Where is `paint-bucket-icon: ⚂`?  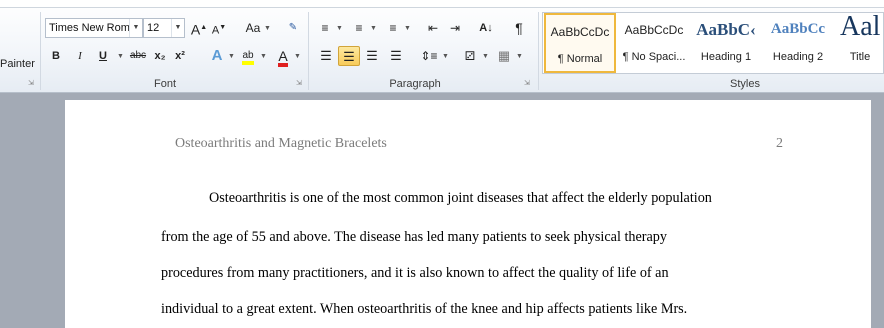 paint-bucket-icon: ⚂ is located at coordinates (470, 56).